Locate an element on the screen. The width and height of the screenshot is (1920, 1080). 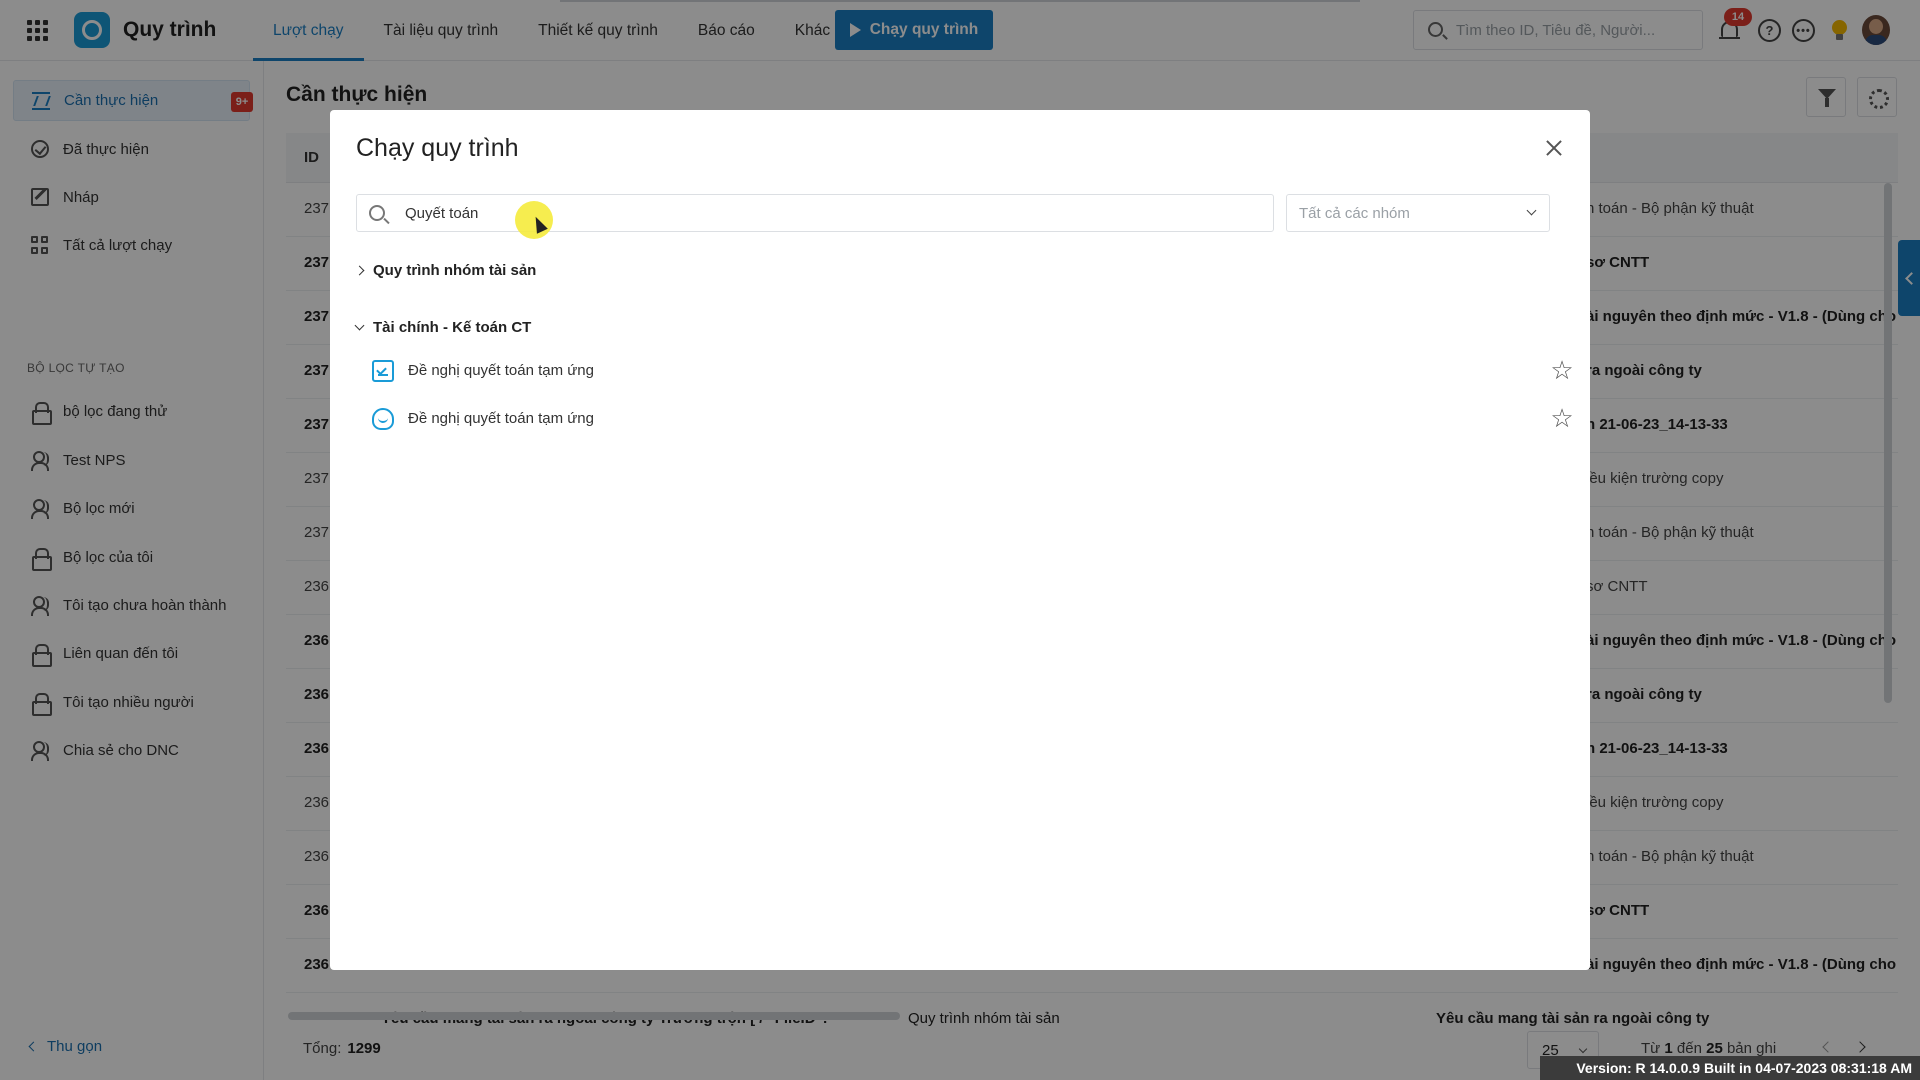
group-finance-accounting: Tài chính - Kế toán CT is located at coordinates (443, 327).